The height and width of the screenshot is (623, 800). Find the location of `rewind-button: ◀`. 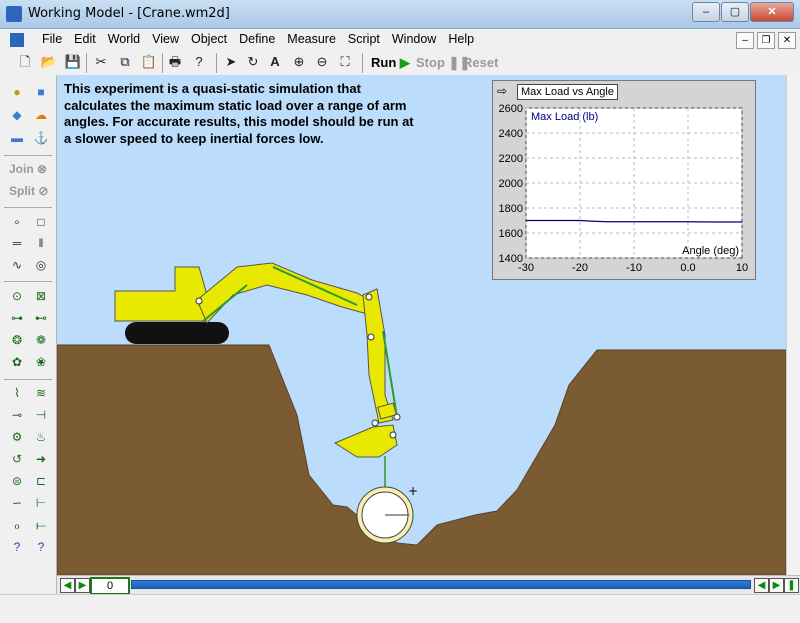

rewind-button: ◀ is located at coordinates (67, 585).